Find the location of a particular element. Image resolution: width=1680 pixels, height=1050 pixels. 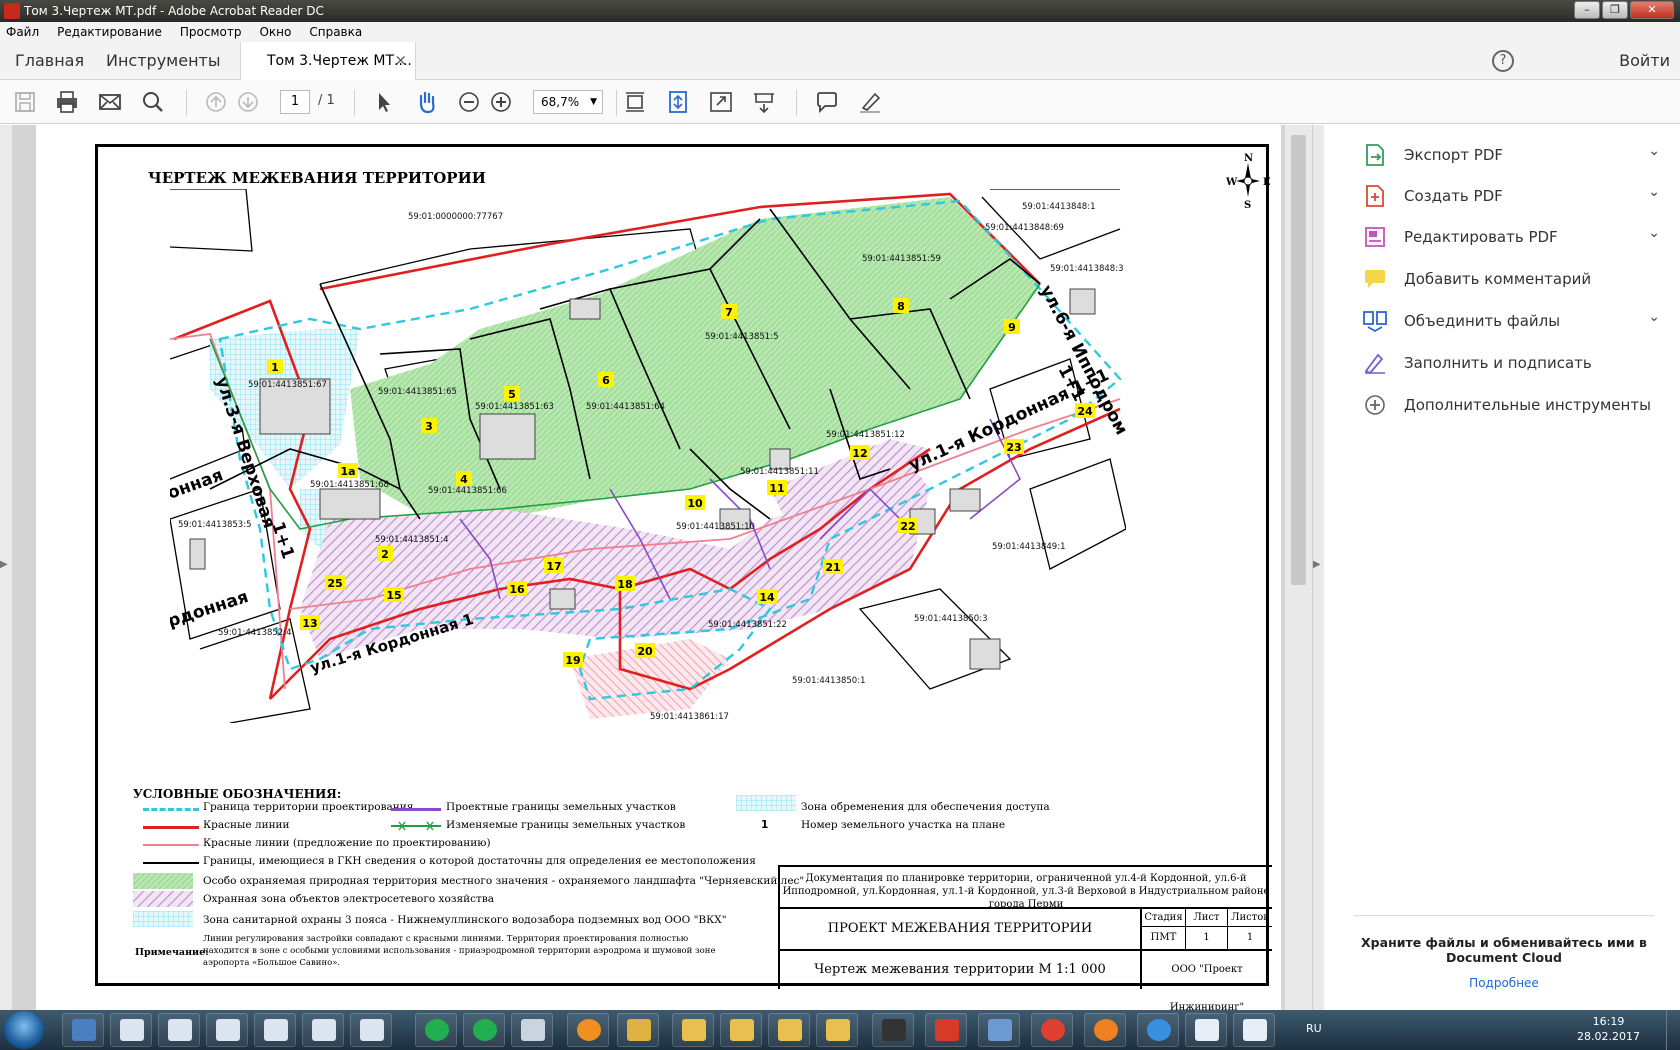

tool-label: Экспорт PDF is located at coordinates (1454, 155).